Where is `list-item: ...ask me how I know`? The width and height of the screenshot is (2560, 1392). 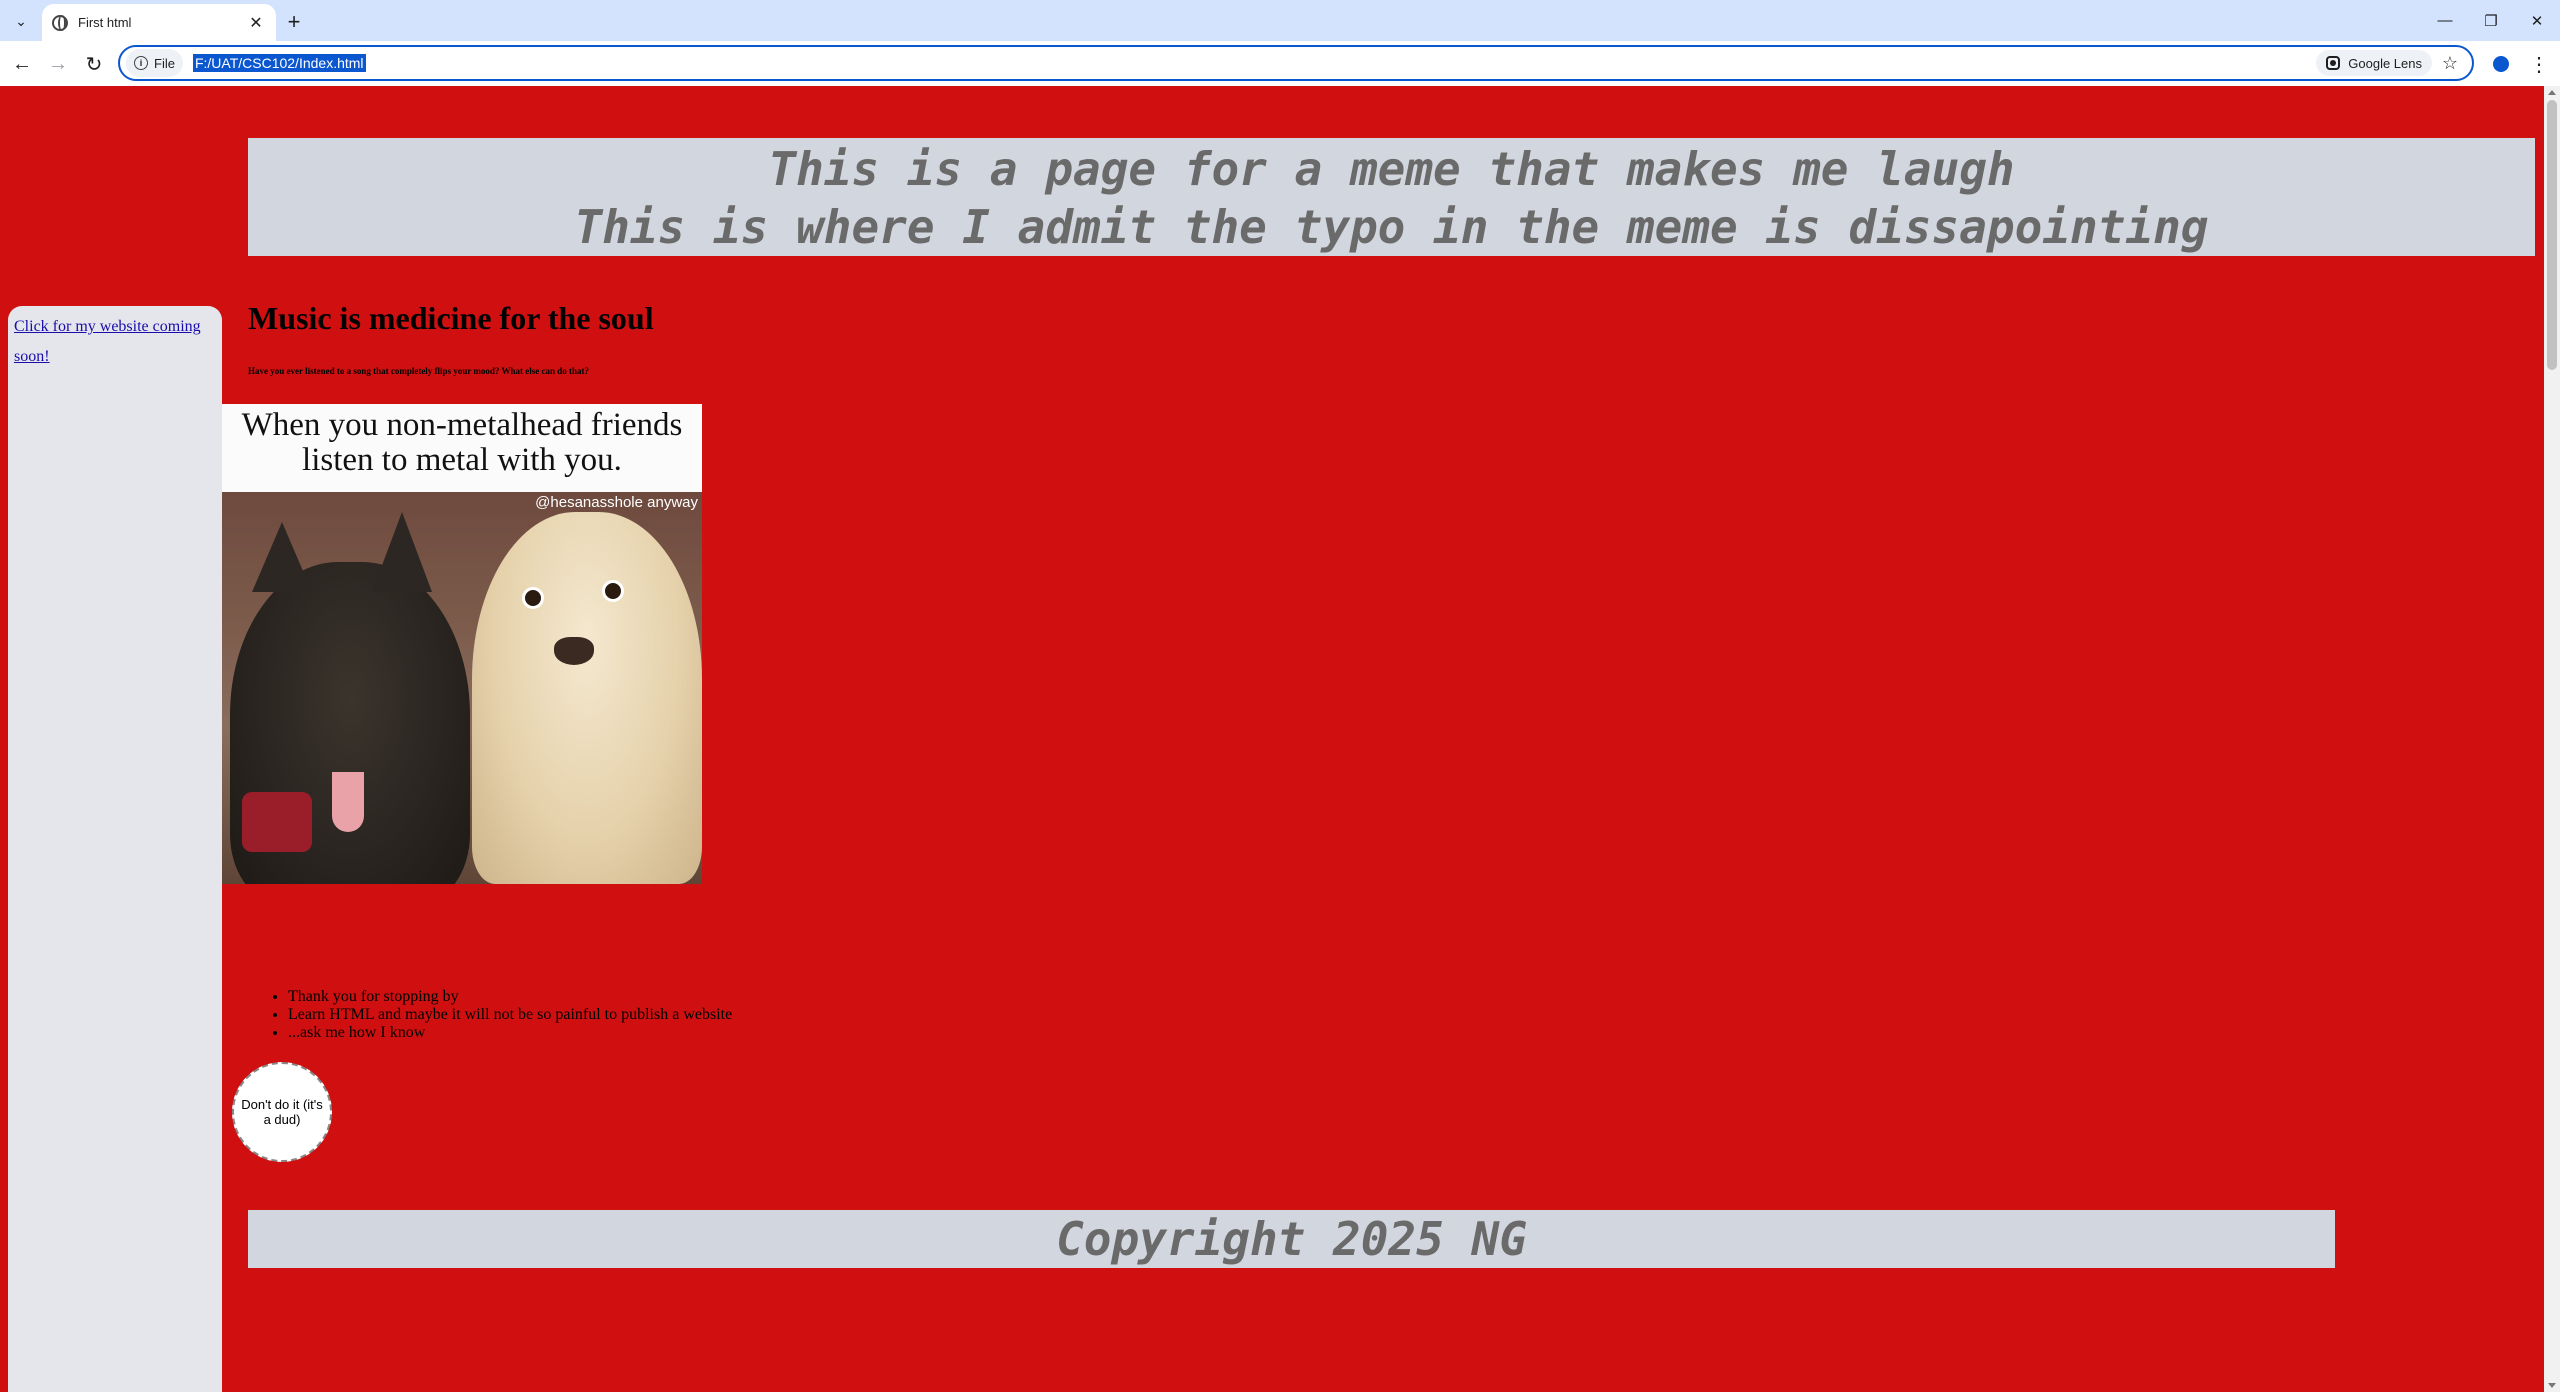
list-item: ...ask me how I know is located at coordinates (510, 1033).